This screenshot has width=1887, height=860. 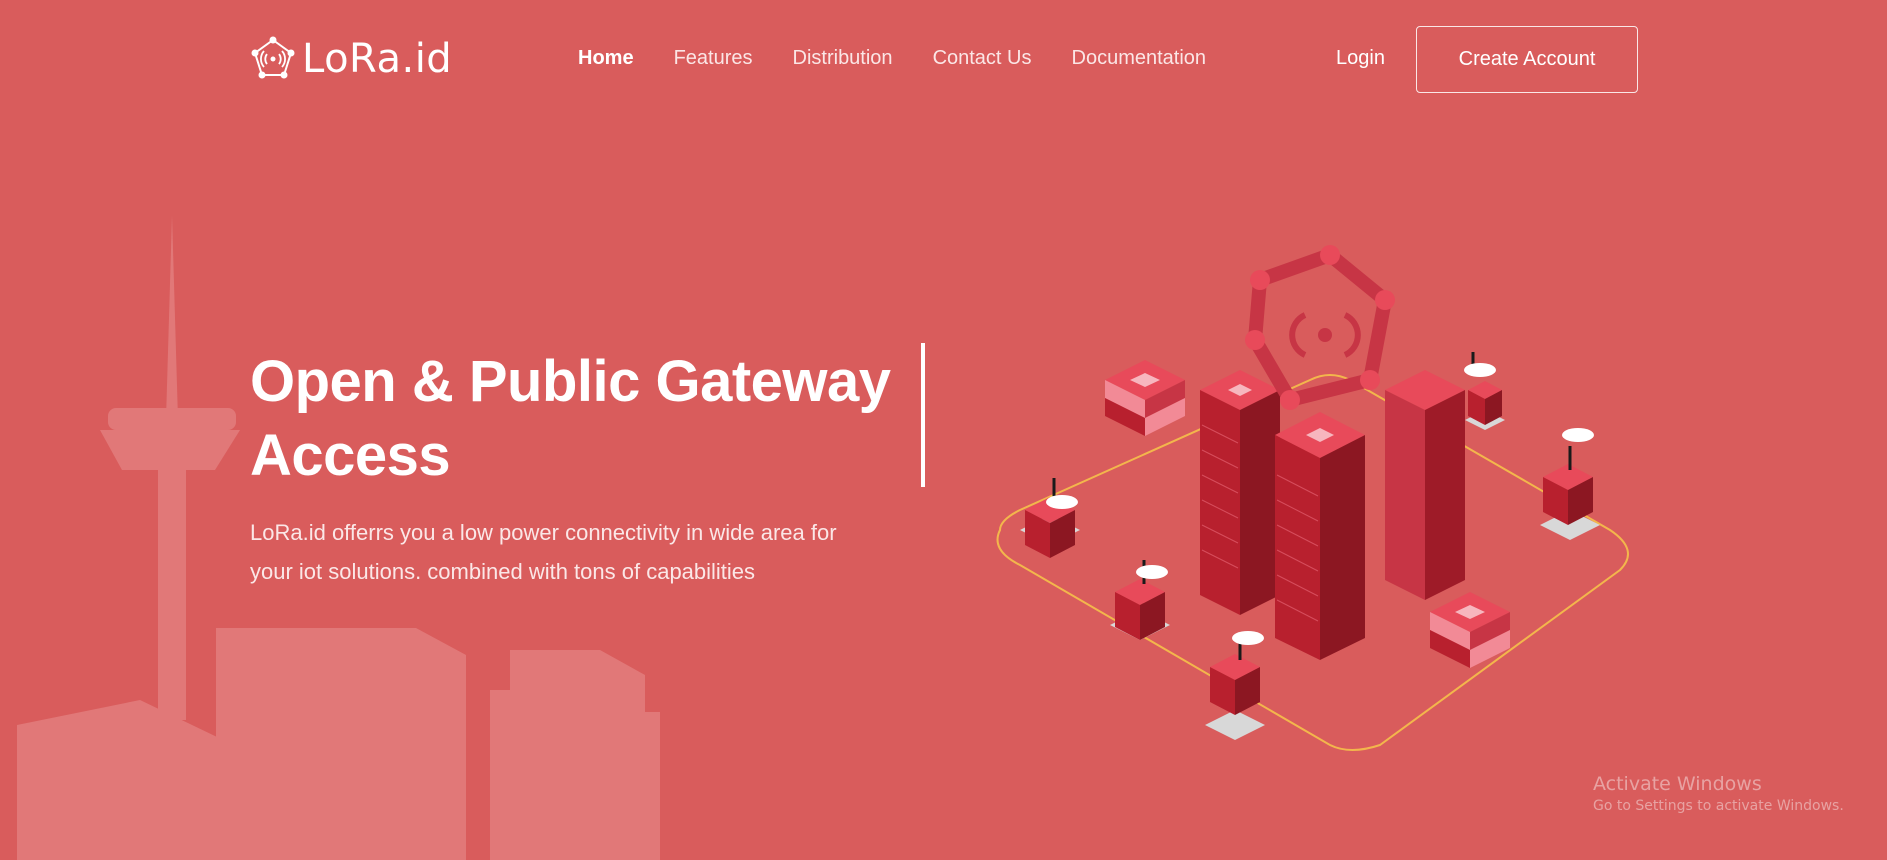 What do you see at coordinates (1320, 536) in the screenshot?
I see `server-tower-front` at bounding box center [1320, 536].